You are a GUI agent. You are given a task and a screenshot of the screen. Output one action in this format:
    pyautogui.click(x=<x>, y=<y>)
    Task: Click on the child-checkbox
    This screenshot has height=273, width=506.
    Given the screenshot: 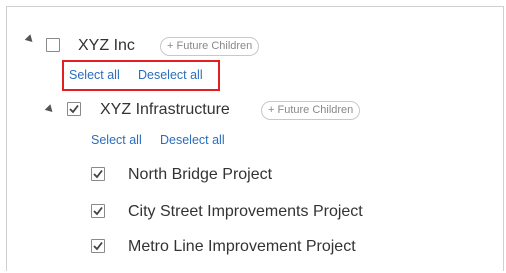 What is the action you would take?
    pyautogui.click(x=74, y=109)
    